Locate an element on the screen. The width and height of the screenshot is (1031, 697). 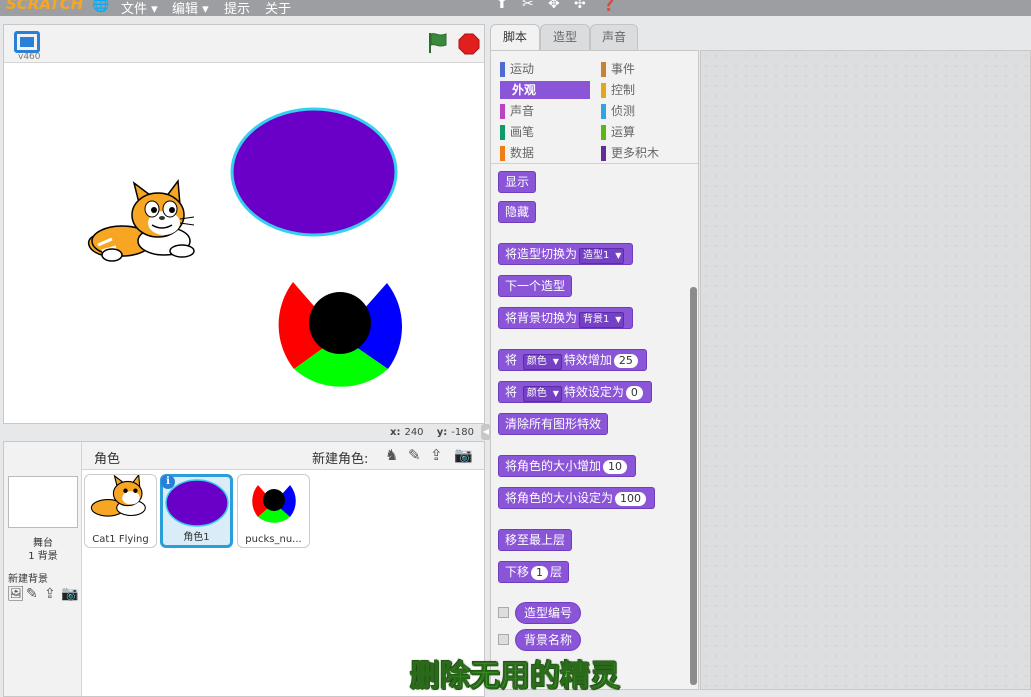
block-label: 移至最上层 is located at coordinates (535, 540).